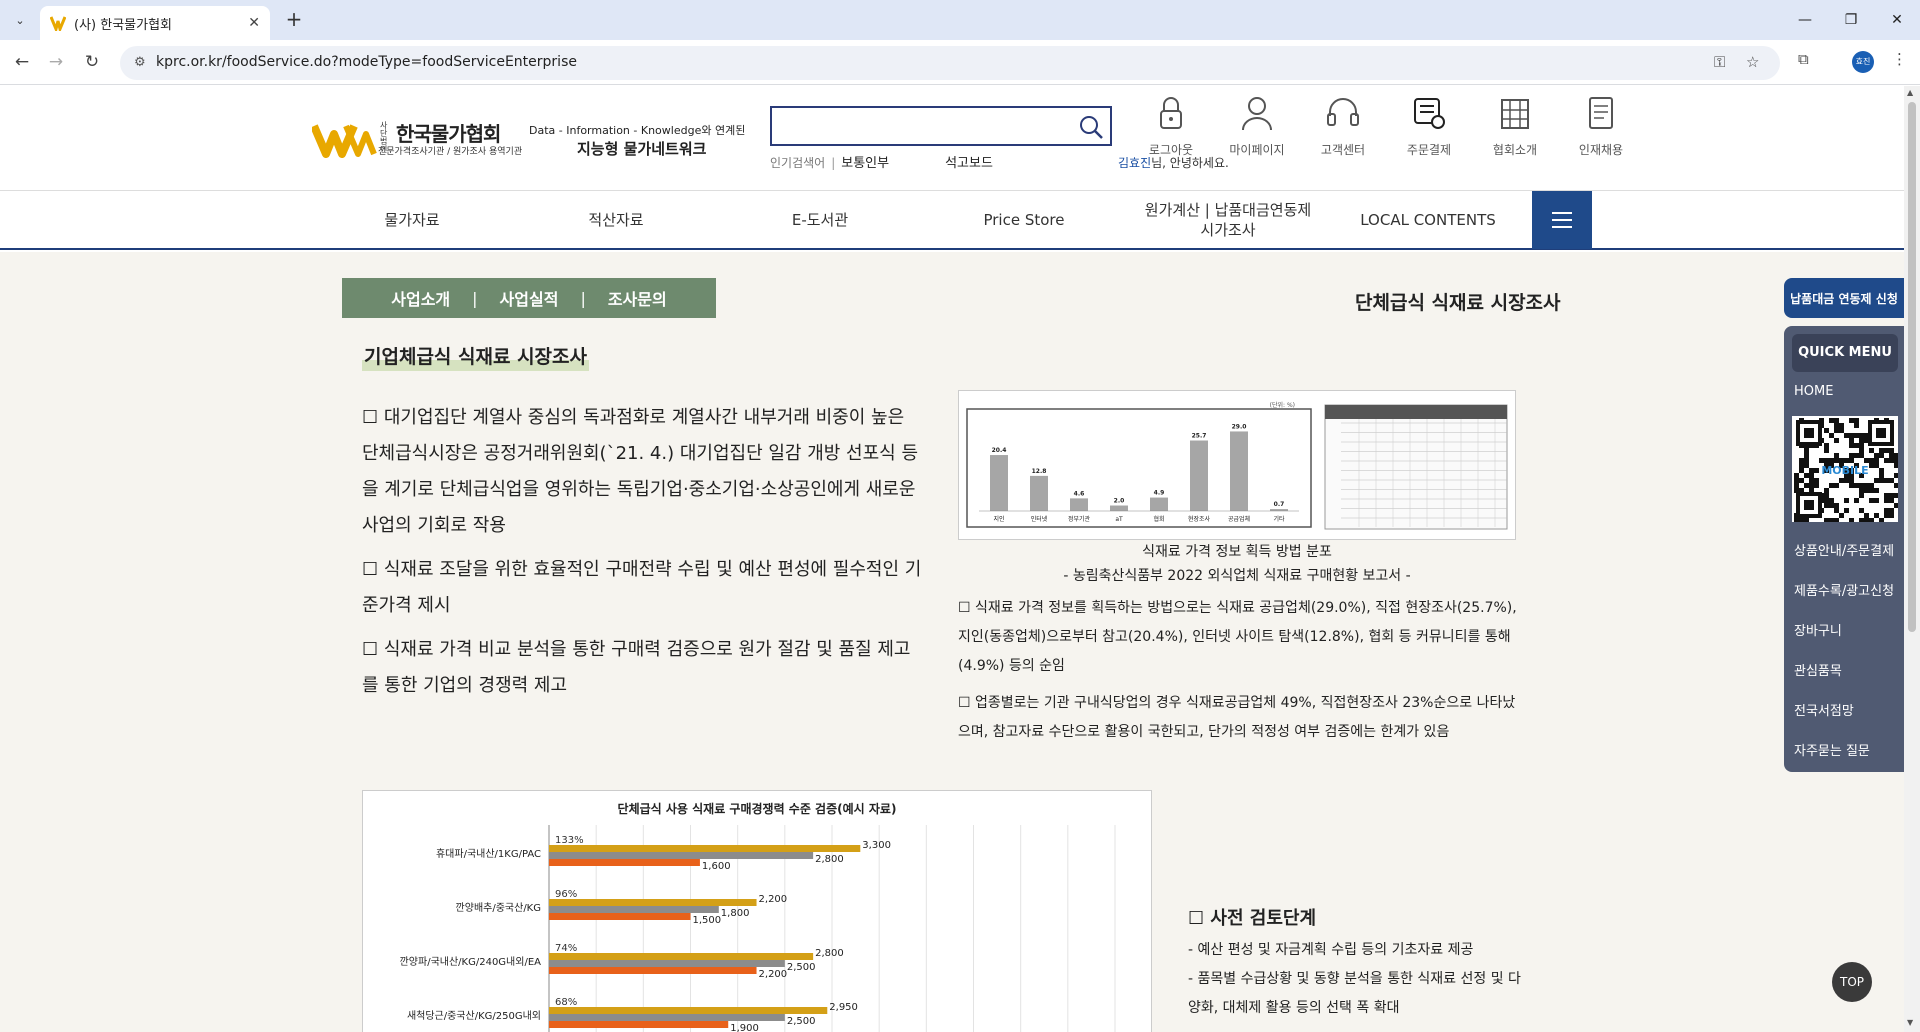  Describe the element at coordinates (1899, 59) in the screenshot. I see `browser-menu-icon: ⋮` at that location.